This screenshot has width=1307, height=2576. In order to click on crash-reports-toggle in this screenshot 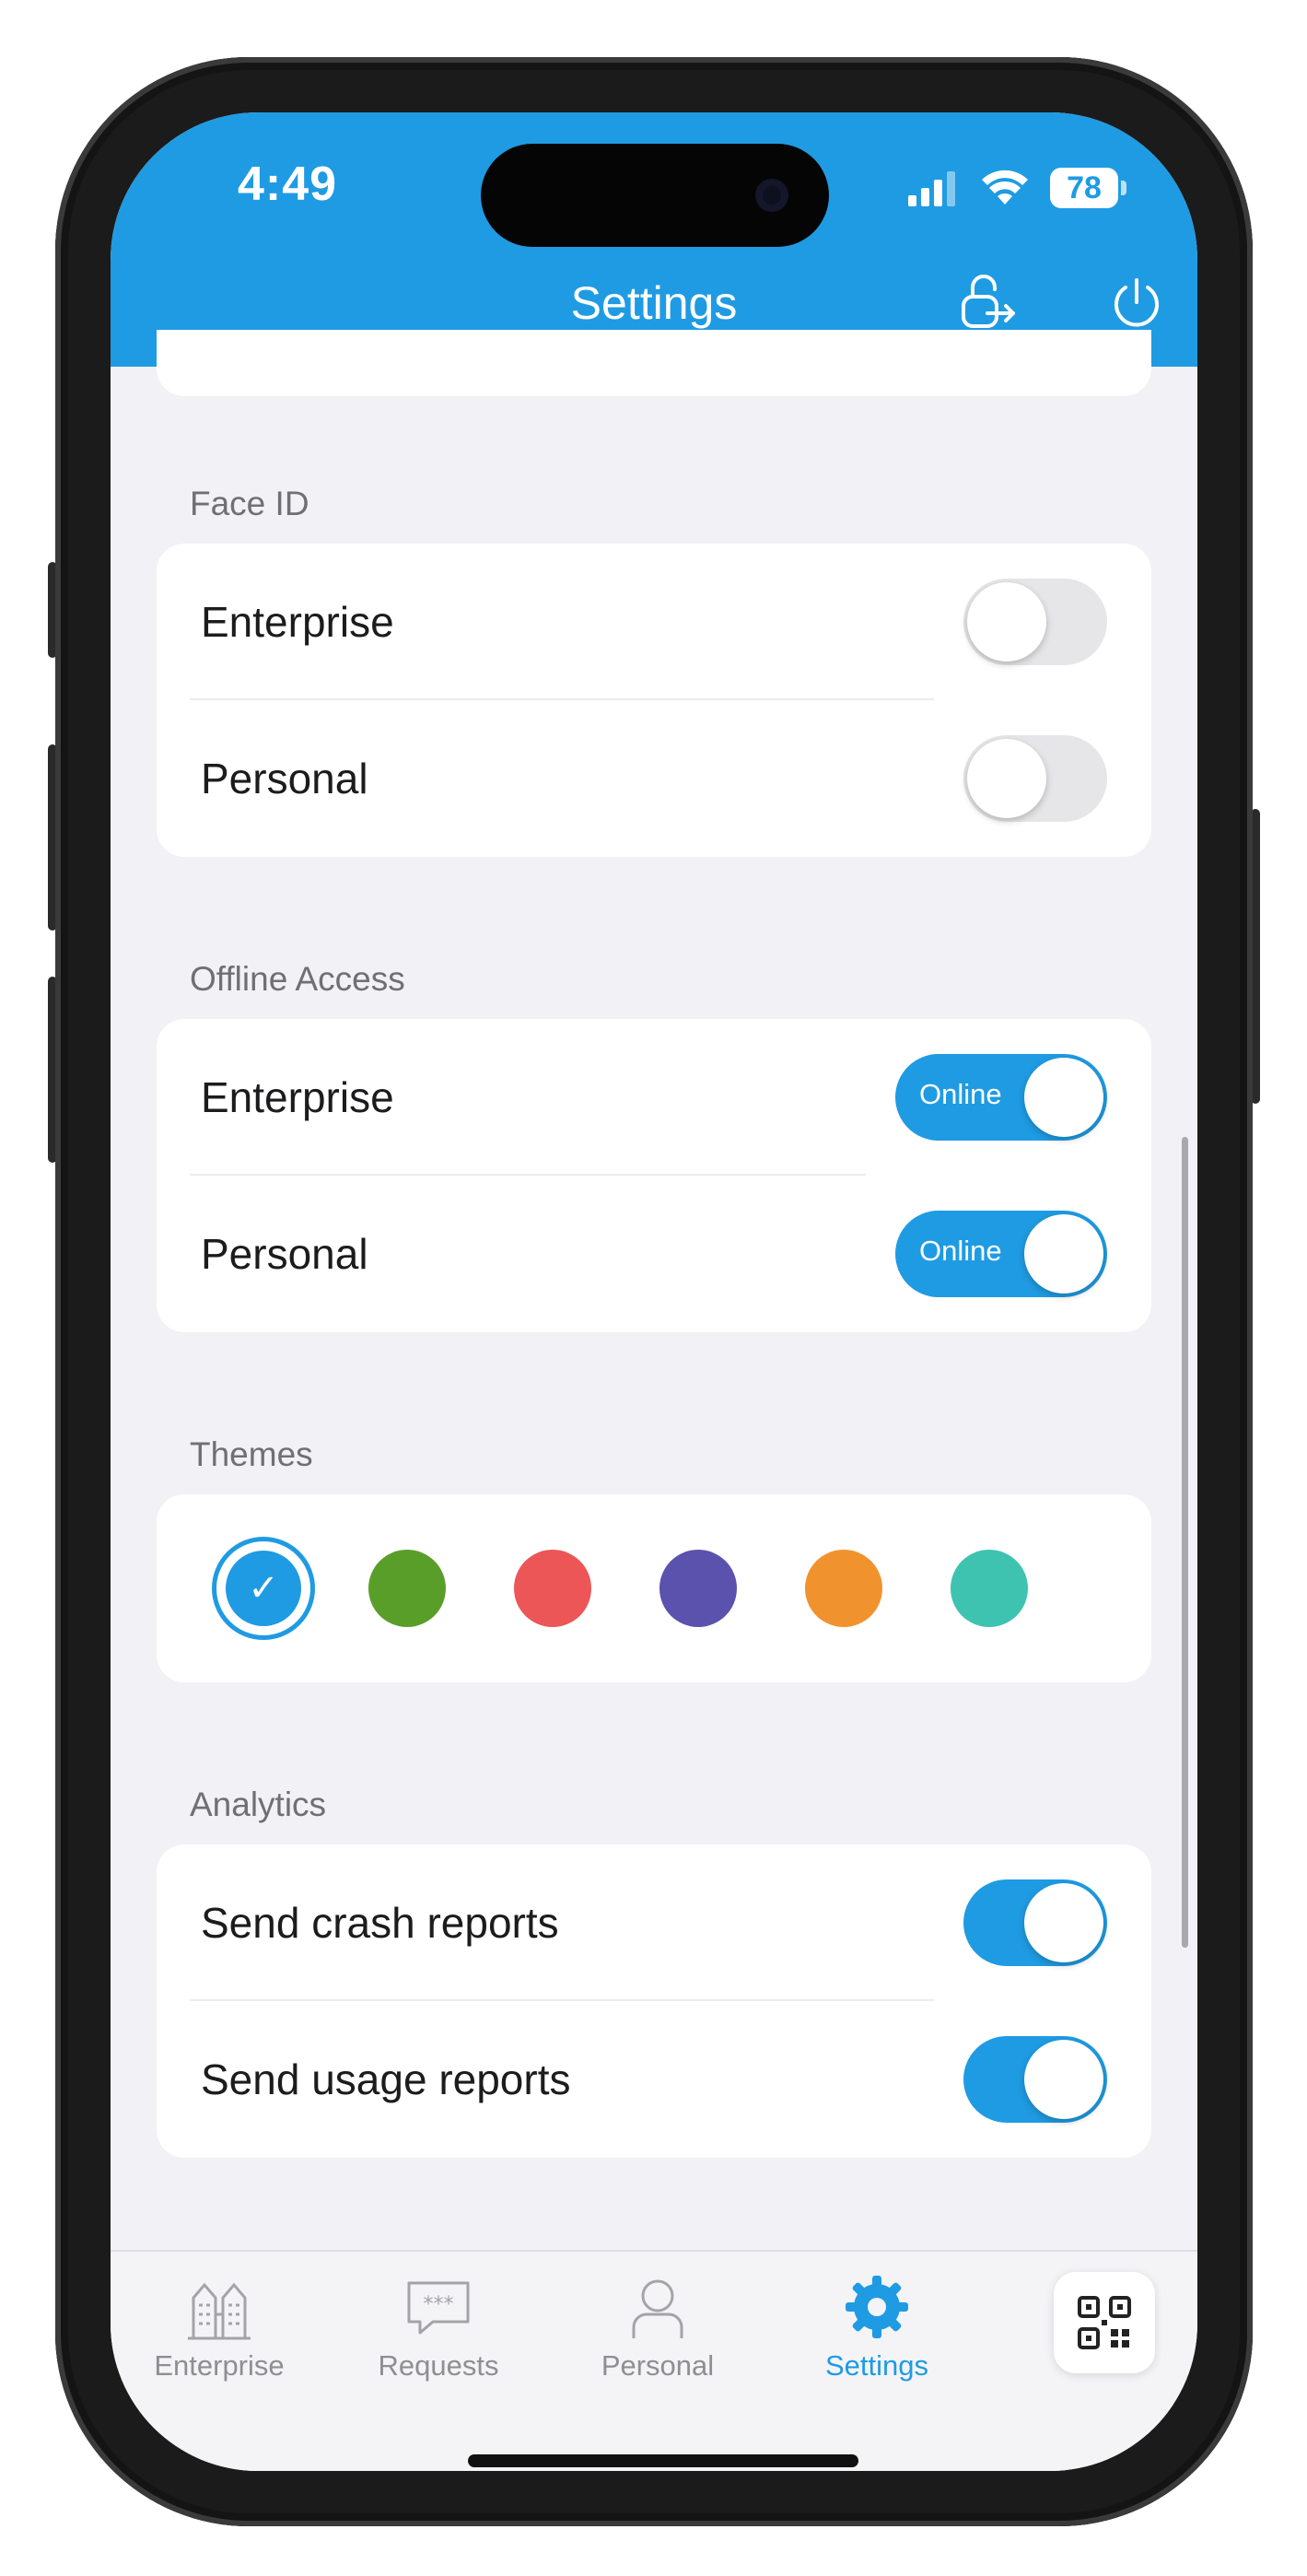, I will do `click(1035, 1922)`.